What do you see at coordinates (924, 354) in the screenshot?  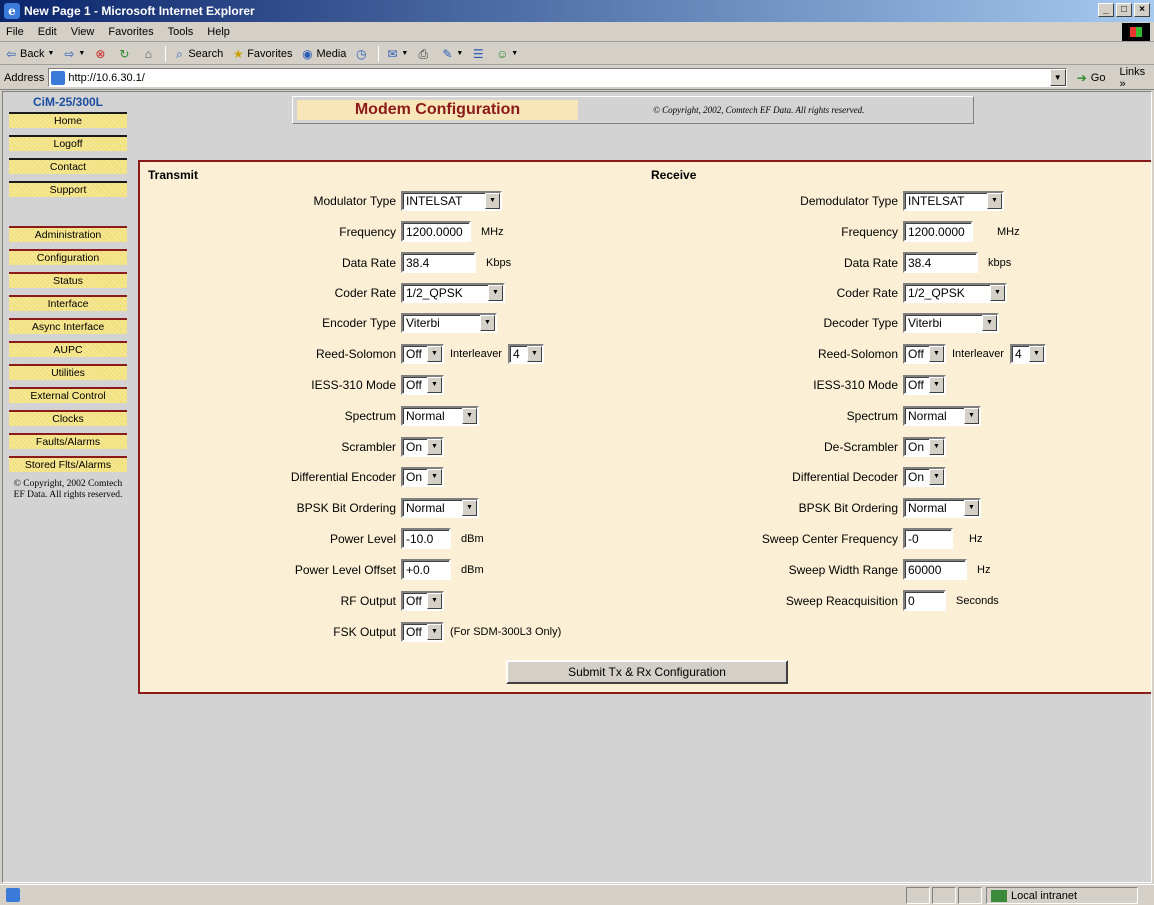 I see `rx-reed-solomon-select: Off ▼` at bounding box center [924, 354].